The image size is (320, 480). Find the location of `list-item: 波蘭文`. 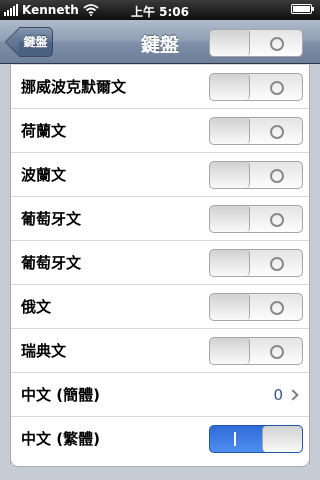

list-item: 波蘭文 is located at coordinates (160, 175).